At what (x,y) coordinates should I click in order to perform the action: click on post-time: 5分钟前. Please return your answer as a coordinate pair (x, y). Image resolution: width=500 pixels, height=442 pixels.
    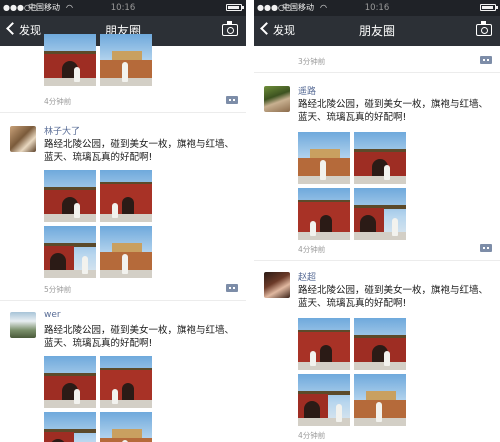
    Looking at the image, I should click on (58, 289).